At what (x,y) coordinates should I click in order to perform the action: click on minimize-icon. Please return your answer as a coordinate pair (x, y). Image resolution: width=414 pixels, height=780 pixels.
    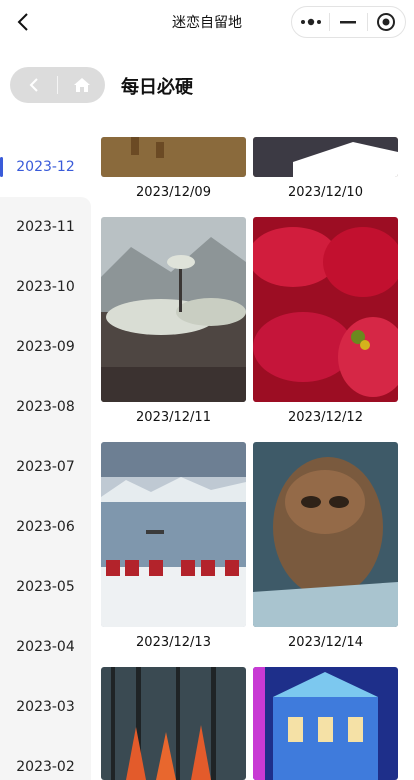
    Looking at the image, I should click on (348, 22).